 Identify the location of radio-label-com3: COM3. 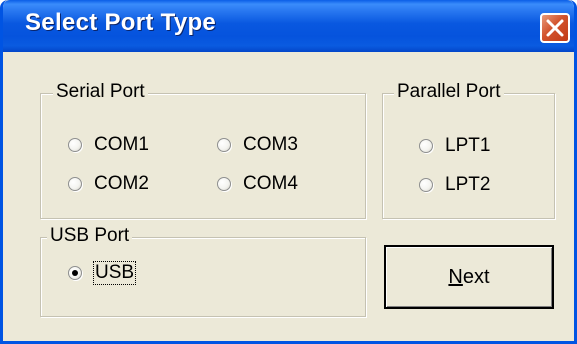
(270, 145).